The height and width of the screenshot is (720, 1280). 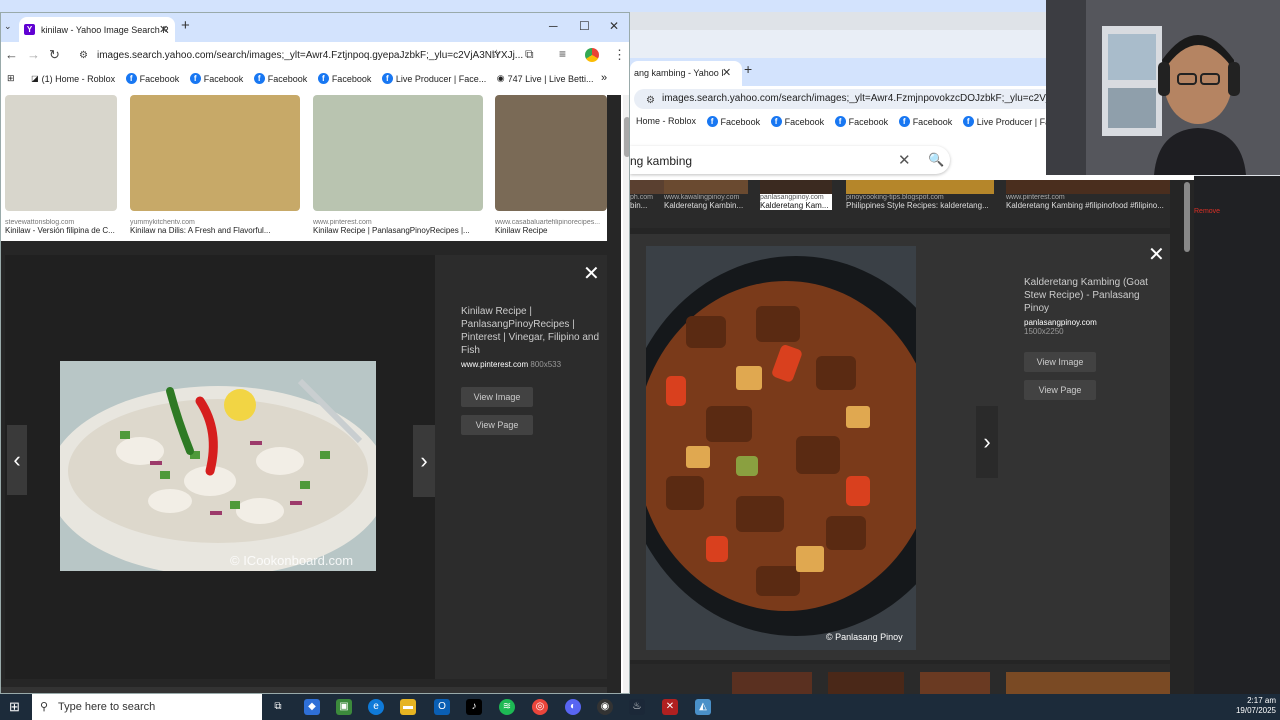 What do you see at coordinates (342, 222) in the screenshot?
I see `thumbnail-source: www.pinterest.com` at bounding box center [342, 222].